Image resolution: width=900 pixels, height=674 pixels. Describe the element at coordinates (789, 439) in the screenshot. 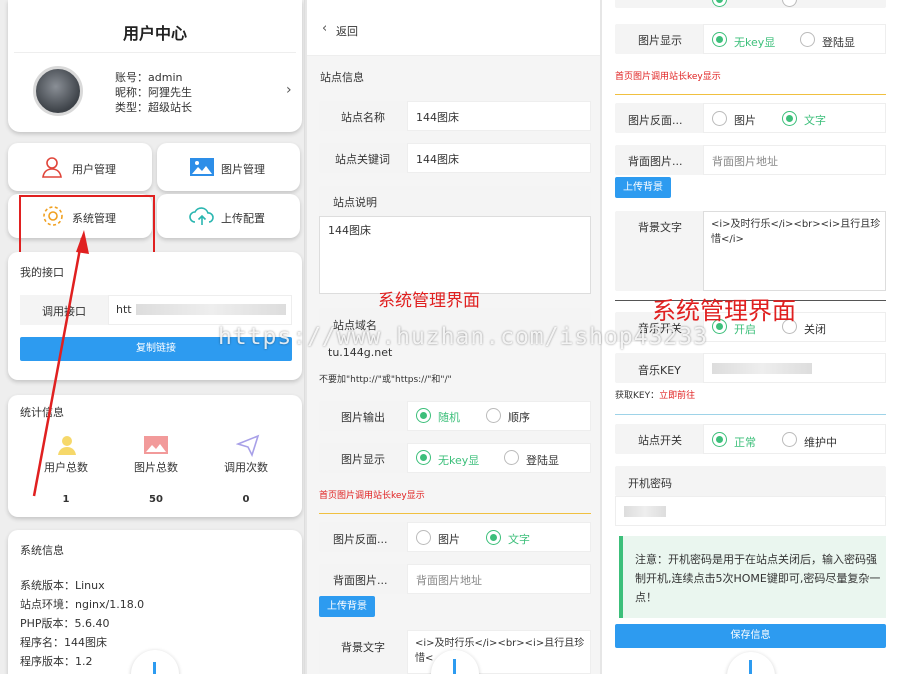

I see `radio-maintenance` at that location.